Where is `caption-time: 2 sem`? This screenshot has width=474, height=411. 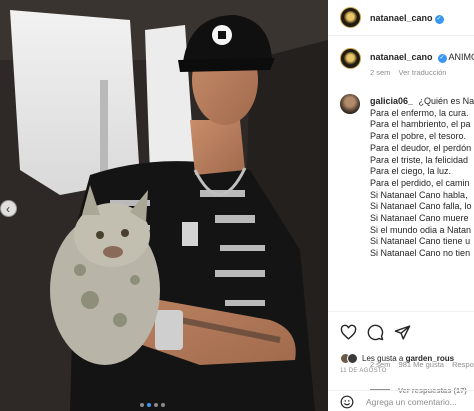
caption-time: 2 sem is located at coordinates (380, 72).